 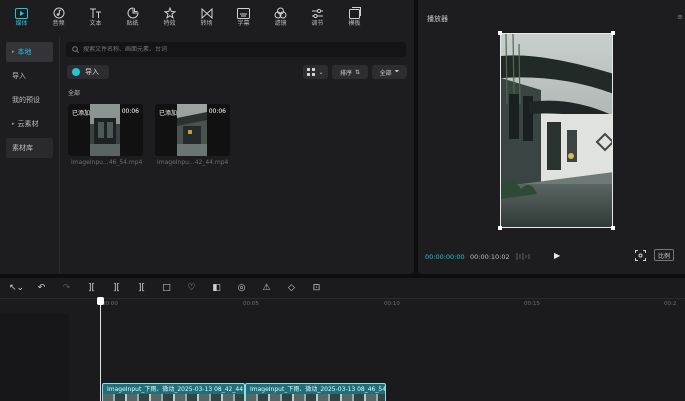 What do you see at coordinates (523, 256) in the screenshot?
I see `waveform-icon` at bounding box center [523, 256].